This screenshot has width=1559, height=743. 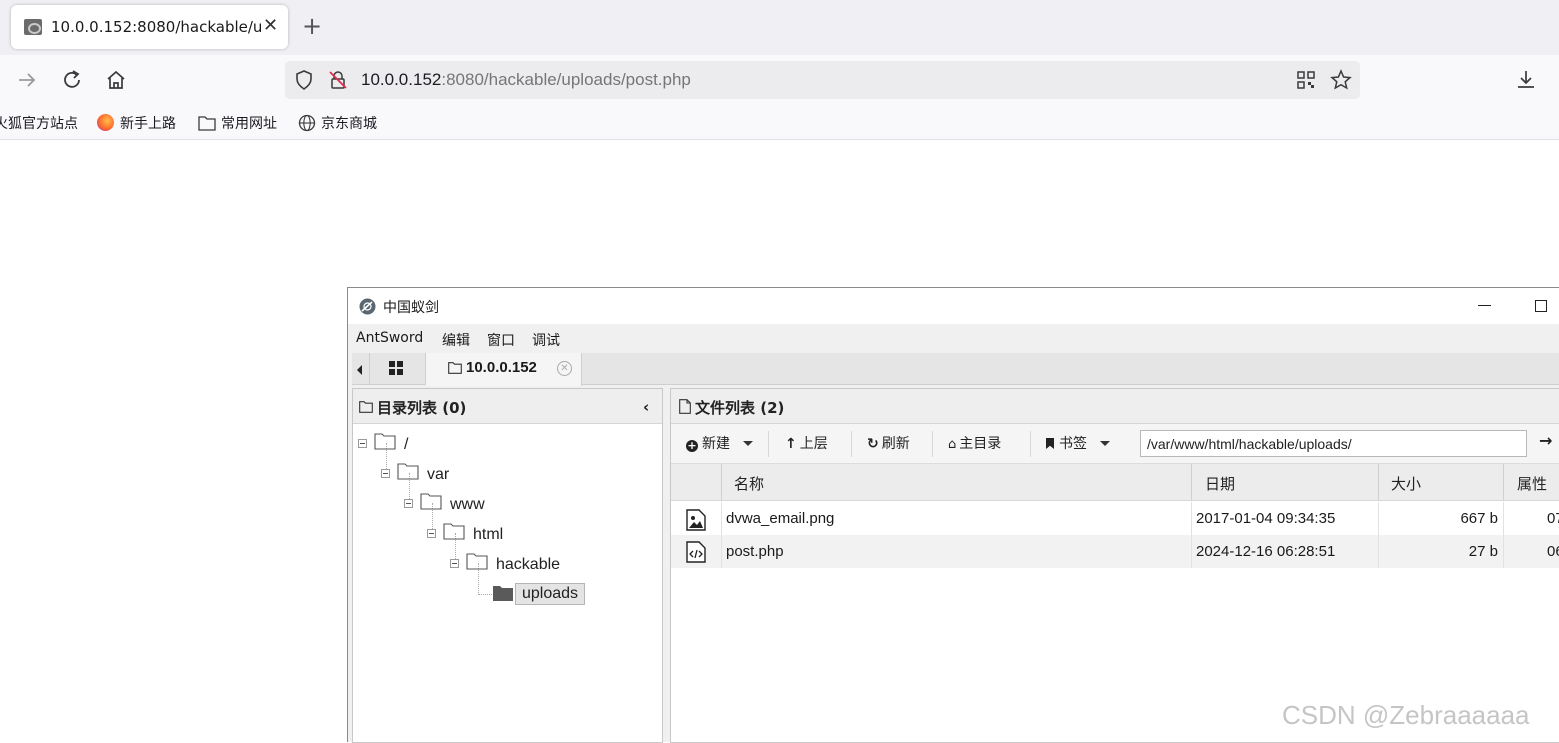 I want to click on column-date: 日期, so click(x=1220, y=483).